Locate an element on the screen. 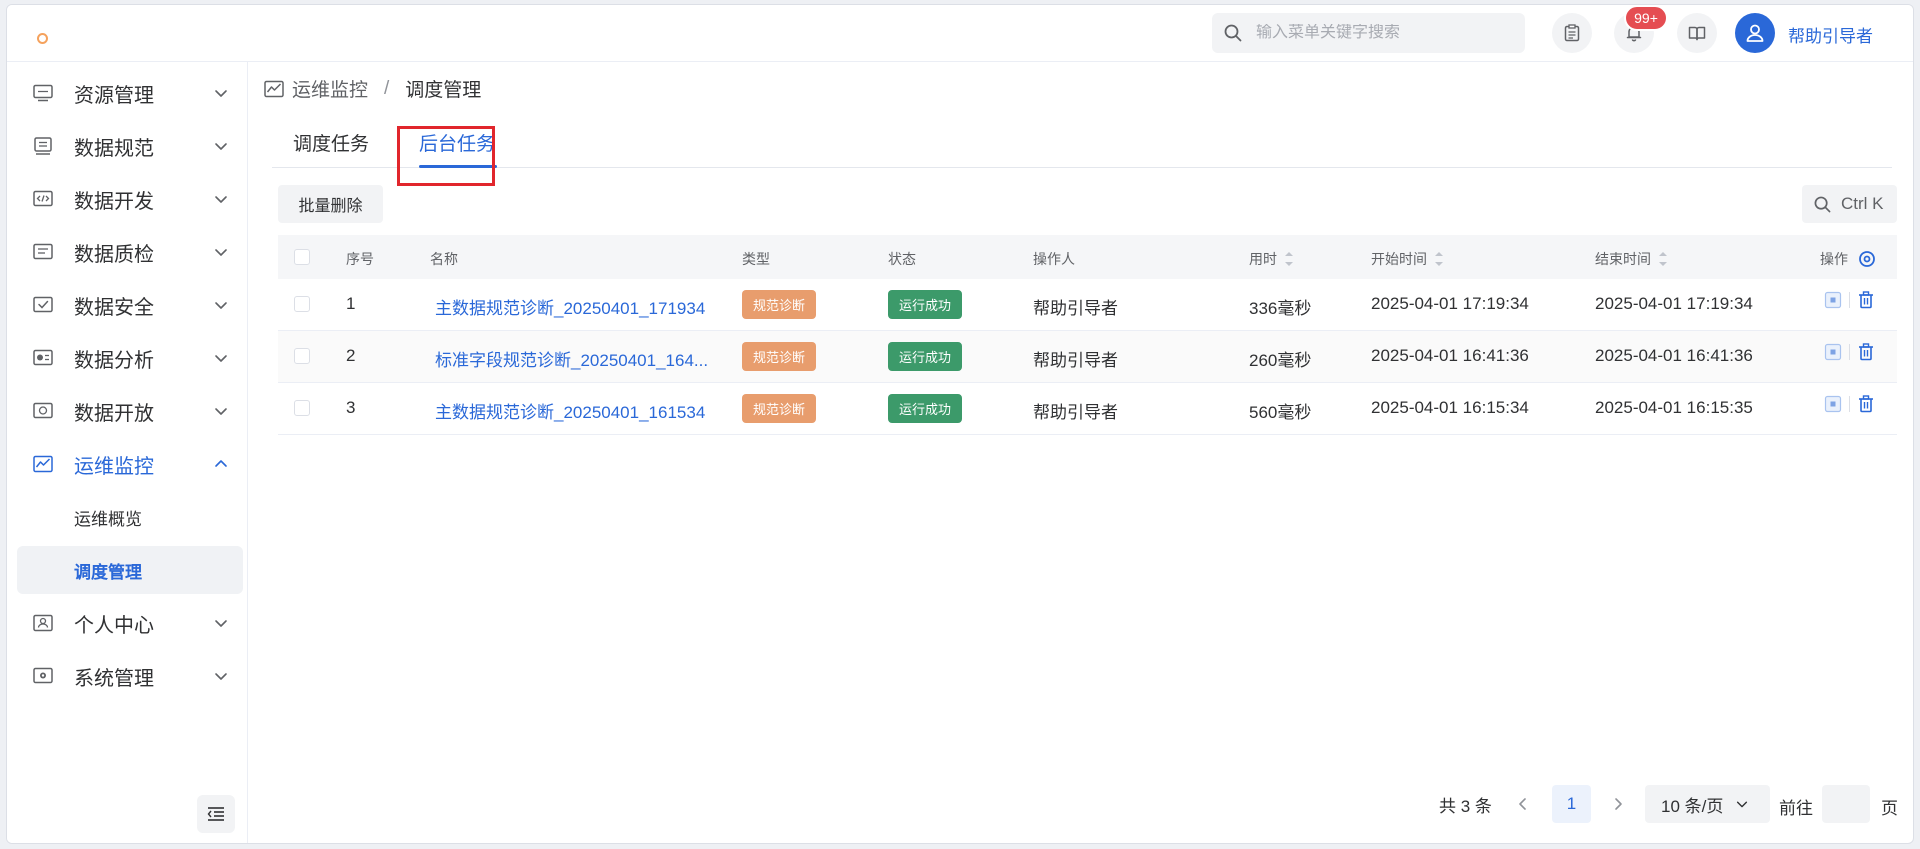  col-start: 开始时间 is located at coordinates (1407, 259).